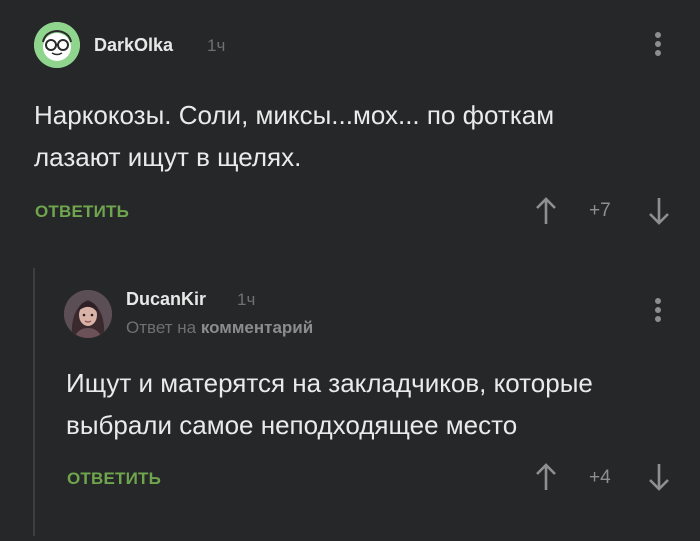 Image resolution: width=700 pixels, height=541 pixels. I want to click on avatar-darkolka, so click(57, 45).